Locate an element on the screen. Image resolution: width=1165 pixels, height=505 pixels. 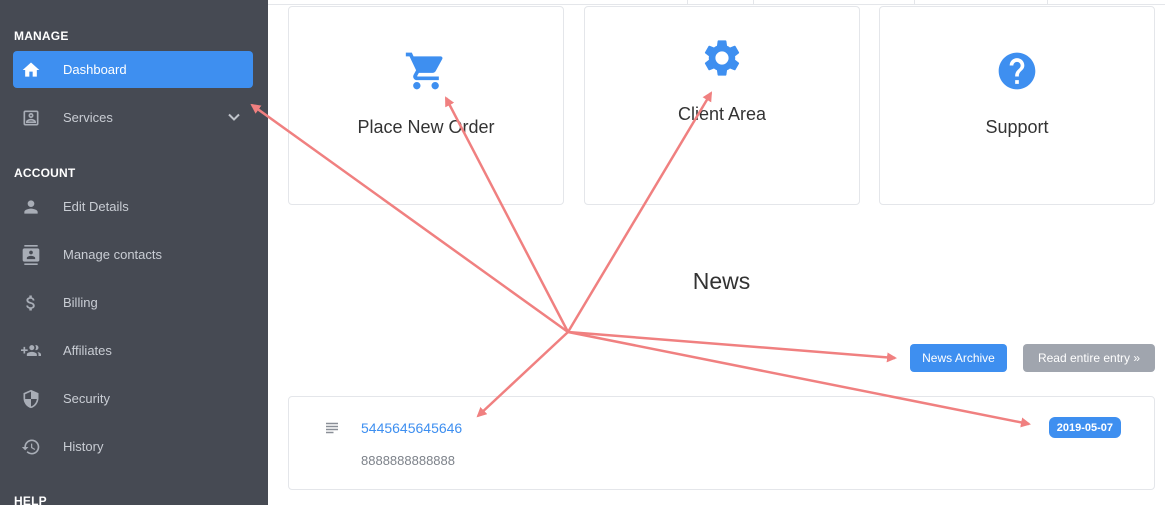
card-label: Support is located at coordinates (1017, 127).